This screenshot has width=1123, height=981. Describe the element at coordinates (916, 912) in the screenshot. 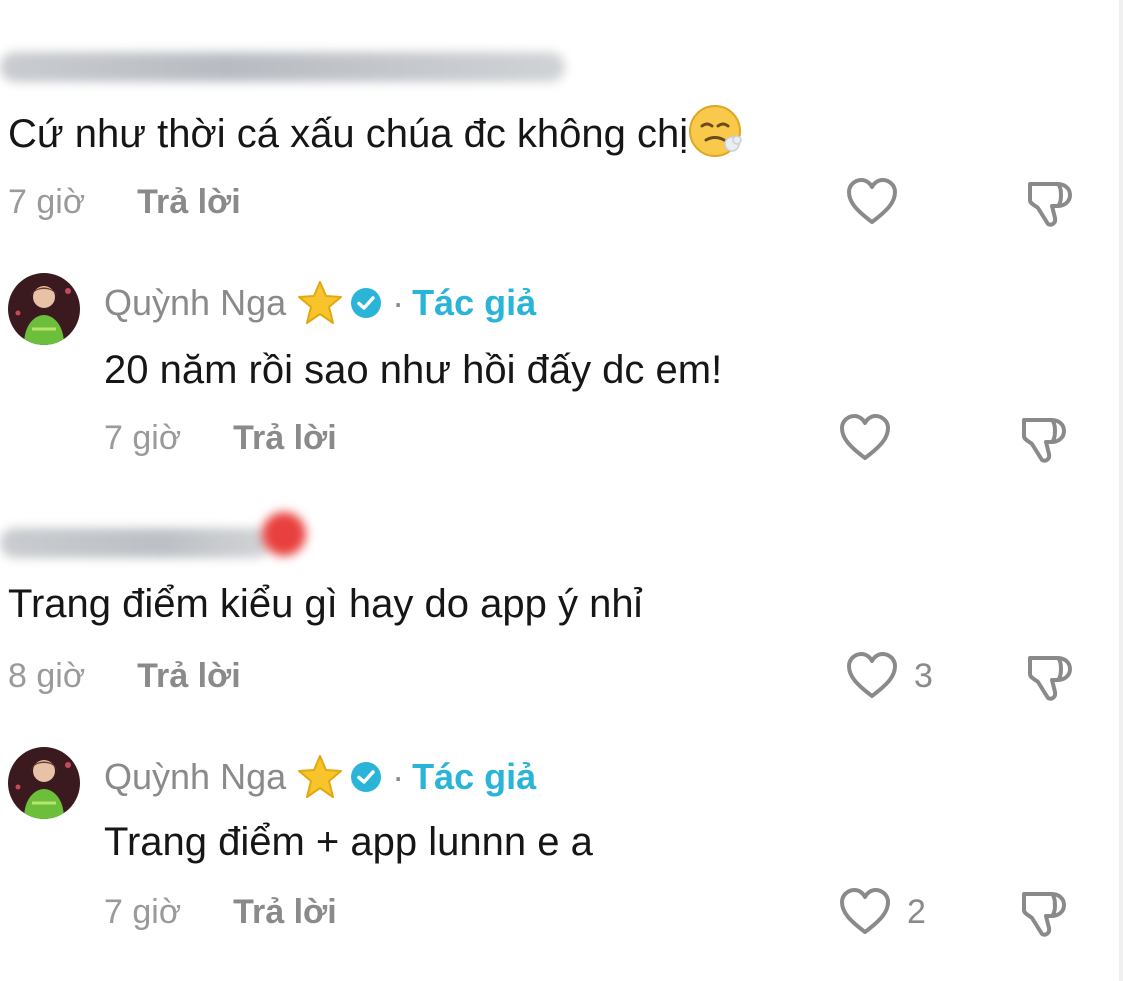

I see `like-count: 2` at that location.